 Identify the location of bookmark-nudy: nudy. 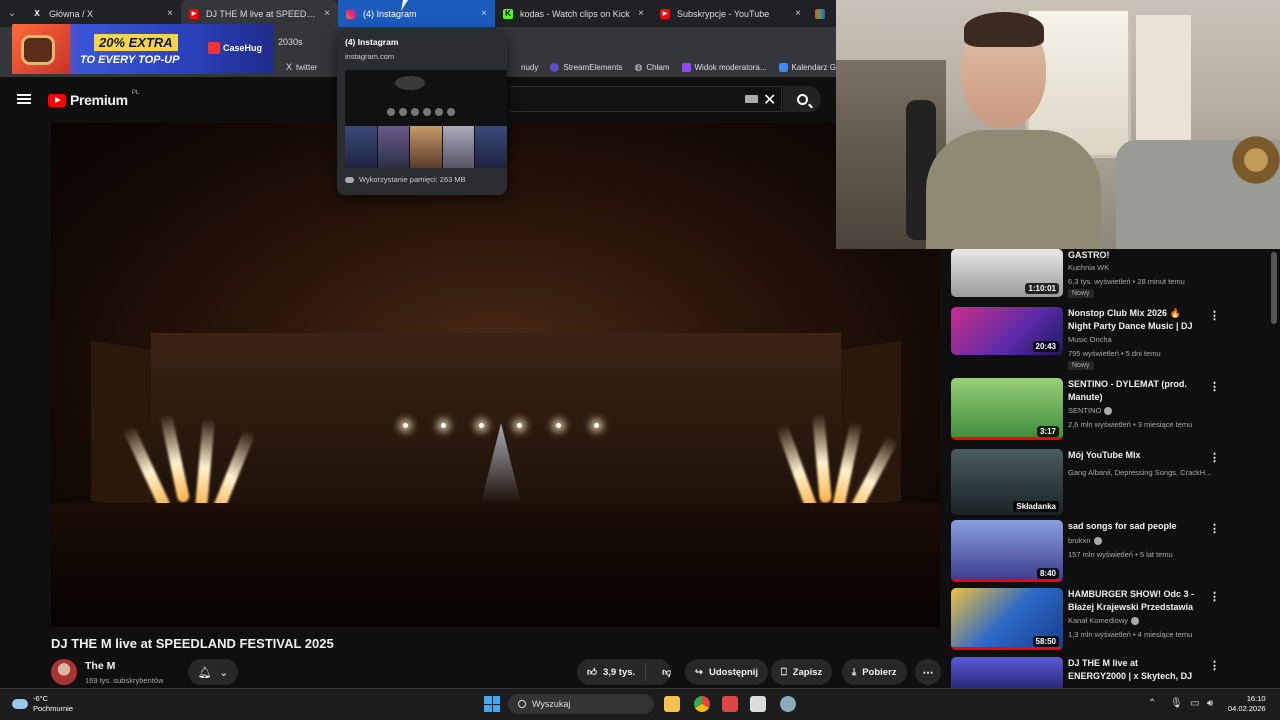
(529, 67).